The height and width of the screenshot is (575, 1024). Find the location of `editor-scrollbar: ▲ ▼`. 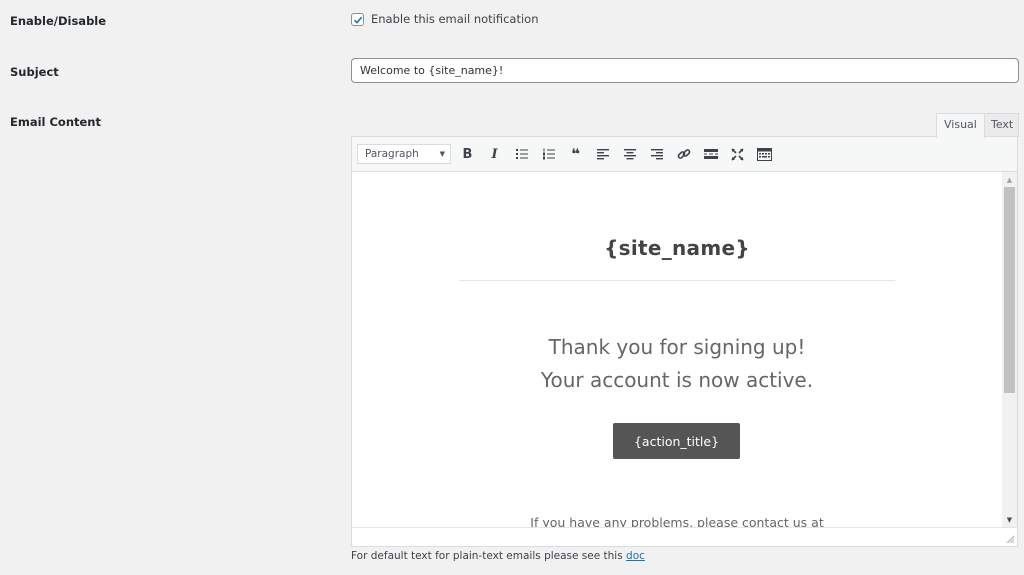

editor-scrollbar: ▲ ▼ is located at coordinates (1009, 349).